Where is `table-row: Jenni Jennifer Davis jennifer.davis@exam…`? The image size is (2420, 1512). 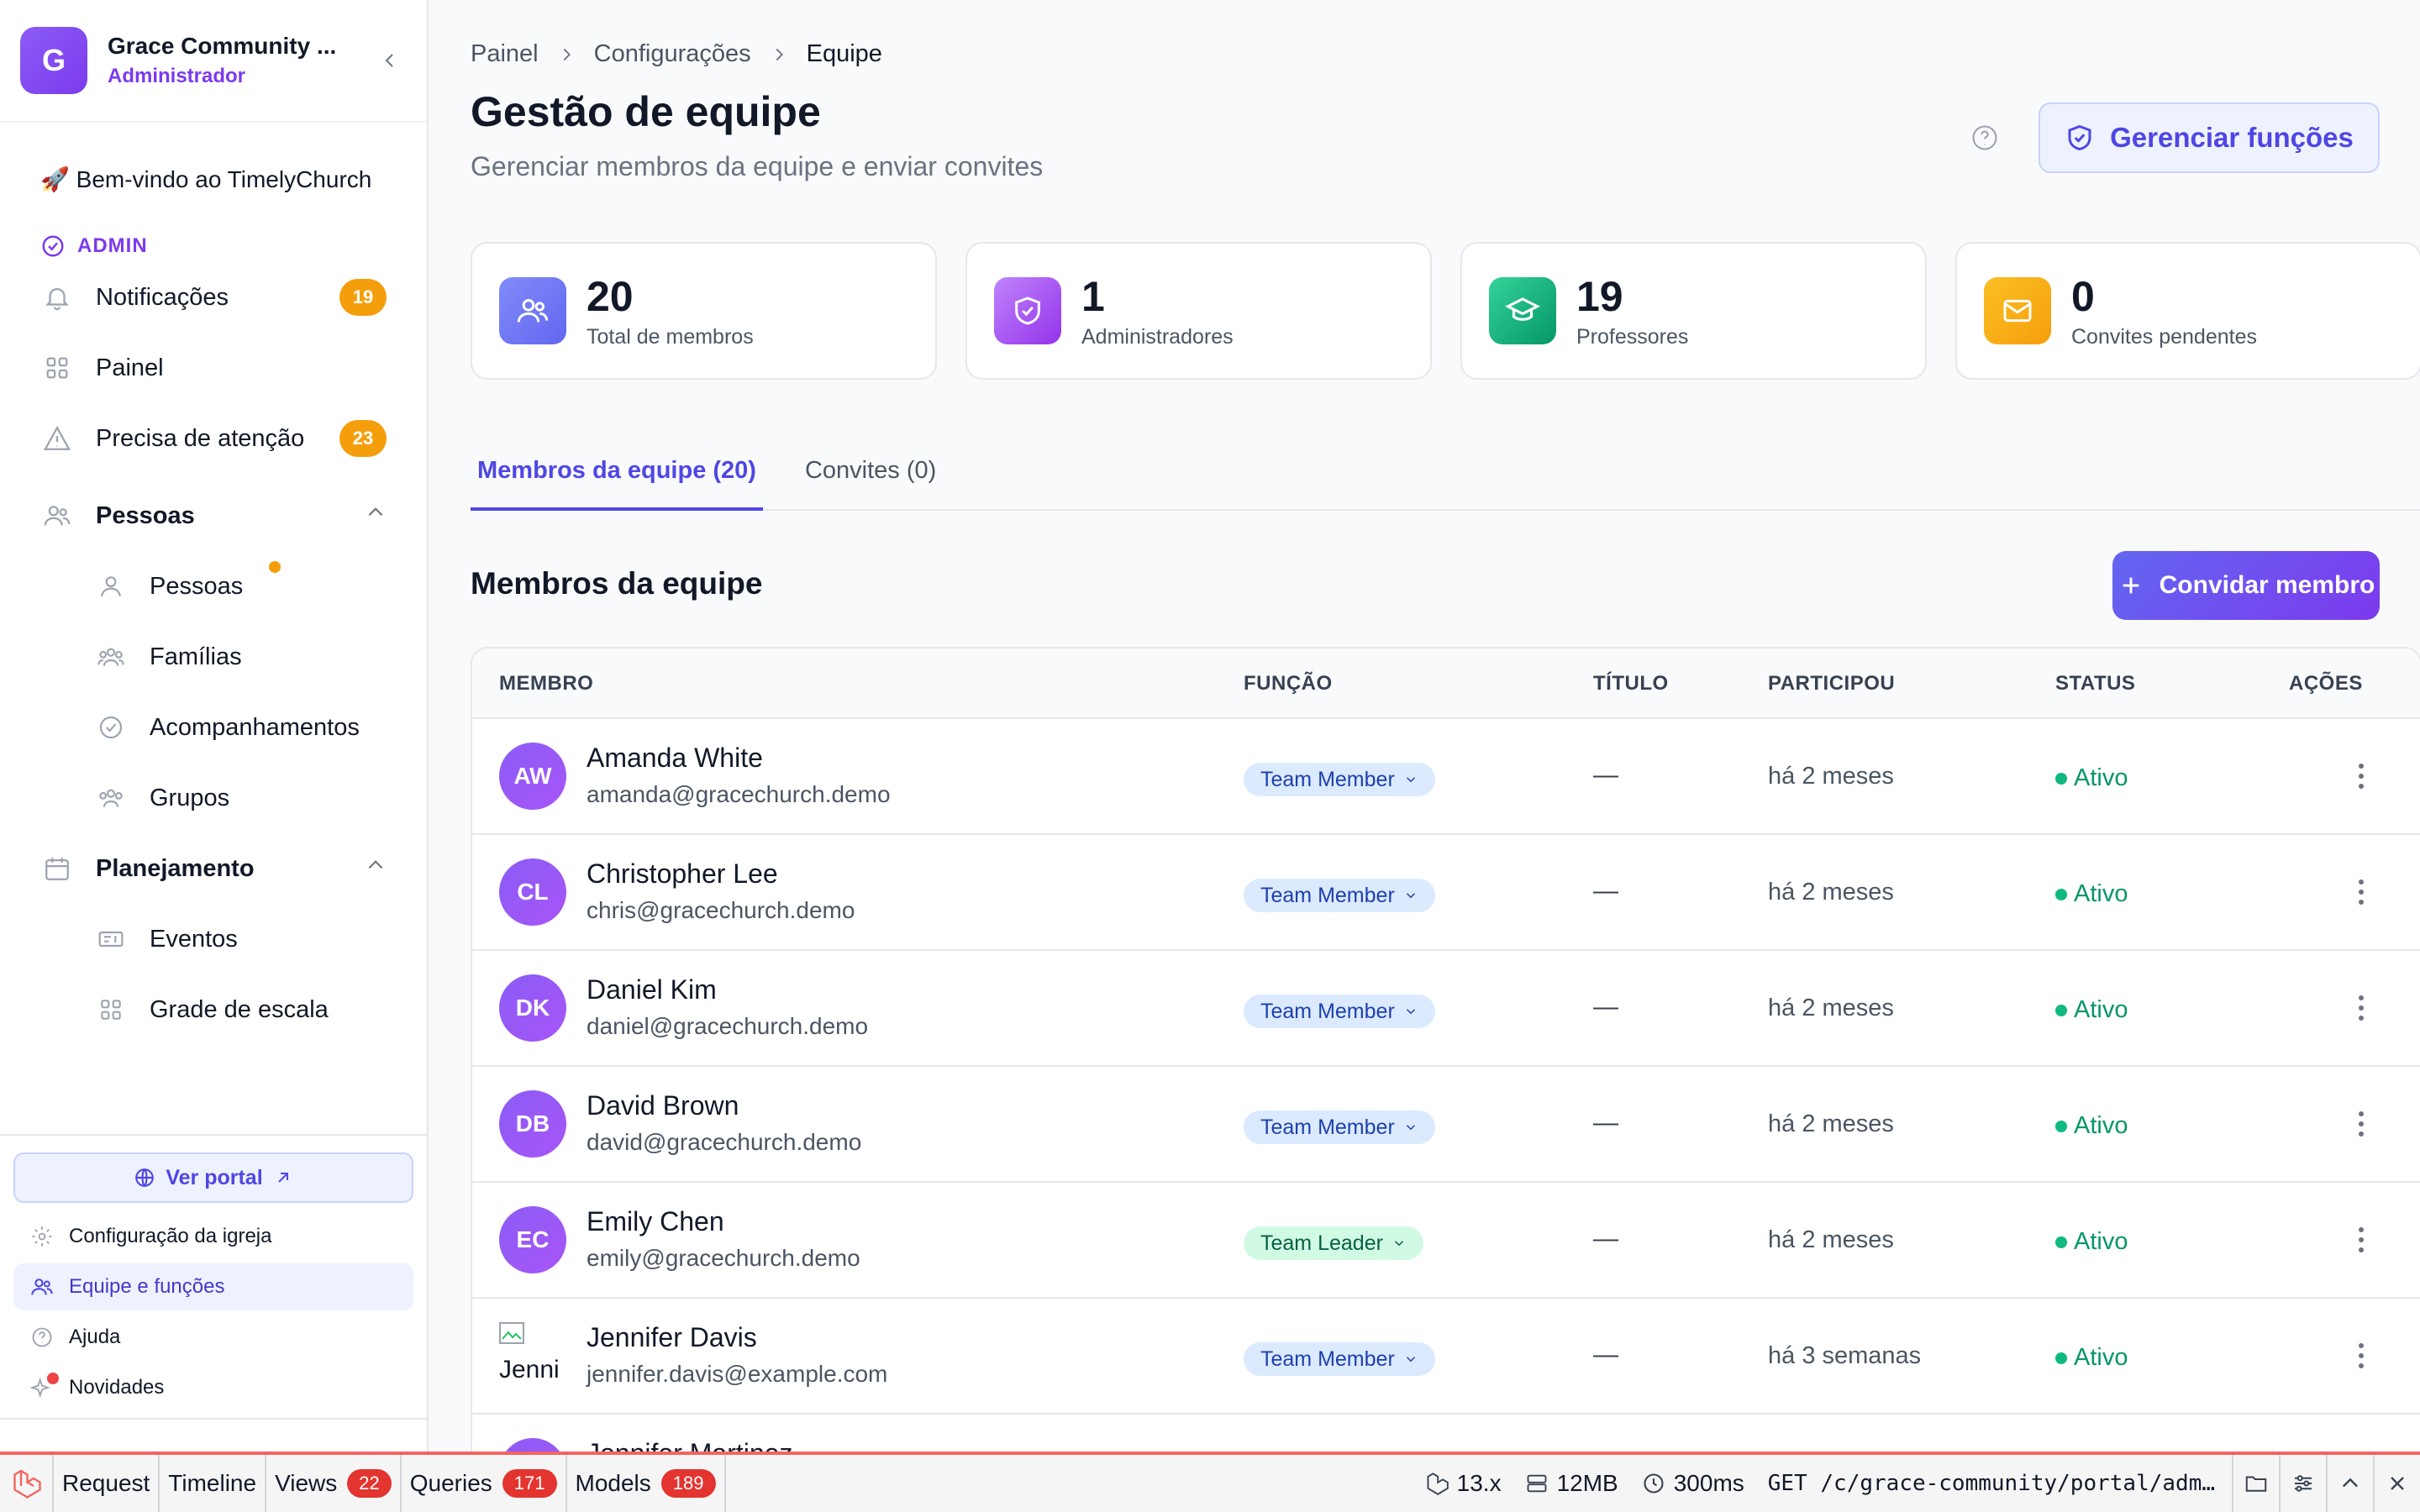 table-row: Jenni Jennifer Davis jennifer.davis@exam… is located at coordinates (1446, 1357).